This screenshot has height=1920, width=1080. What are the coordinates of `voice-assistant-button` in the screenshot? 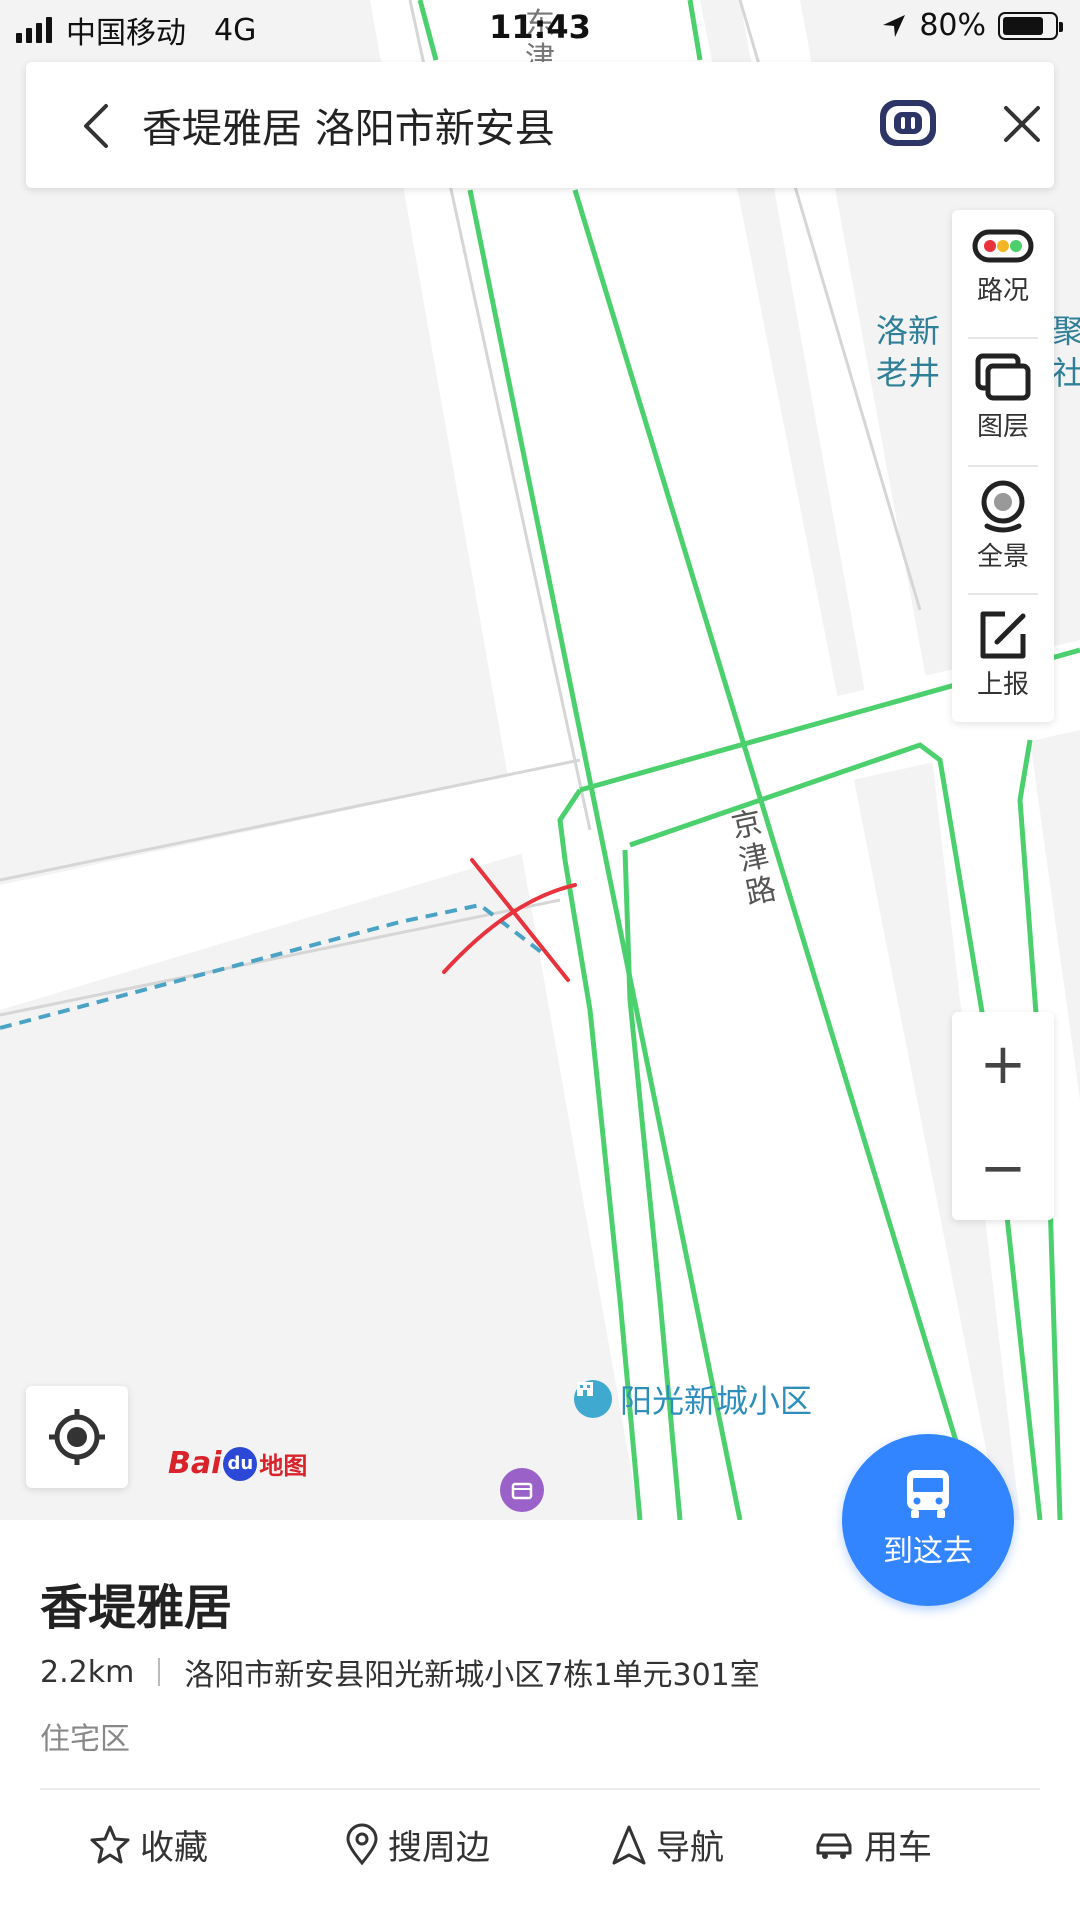 It's located at (908, 124).